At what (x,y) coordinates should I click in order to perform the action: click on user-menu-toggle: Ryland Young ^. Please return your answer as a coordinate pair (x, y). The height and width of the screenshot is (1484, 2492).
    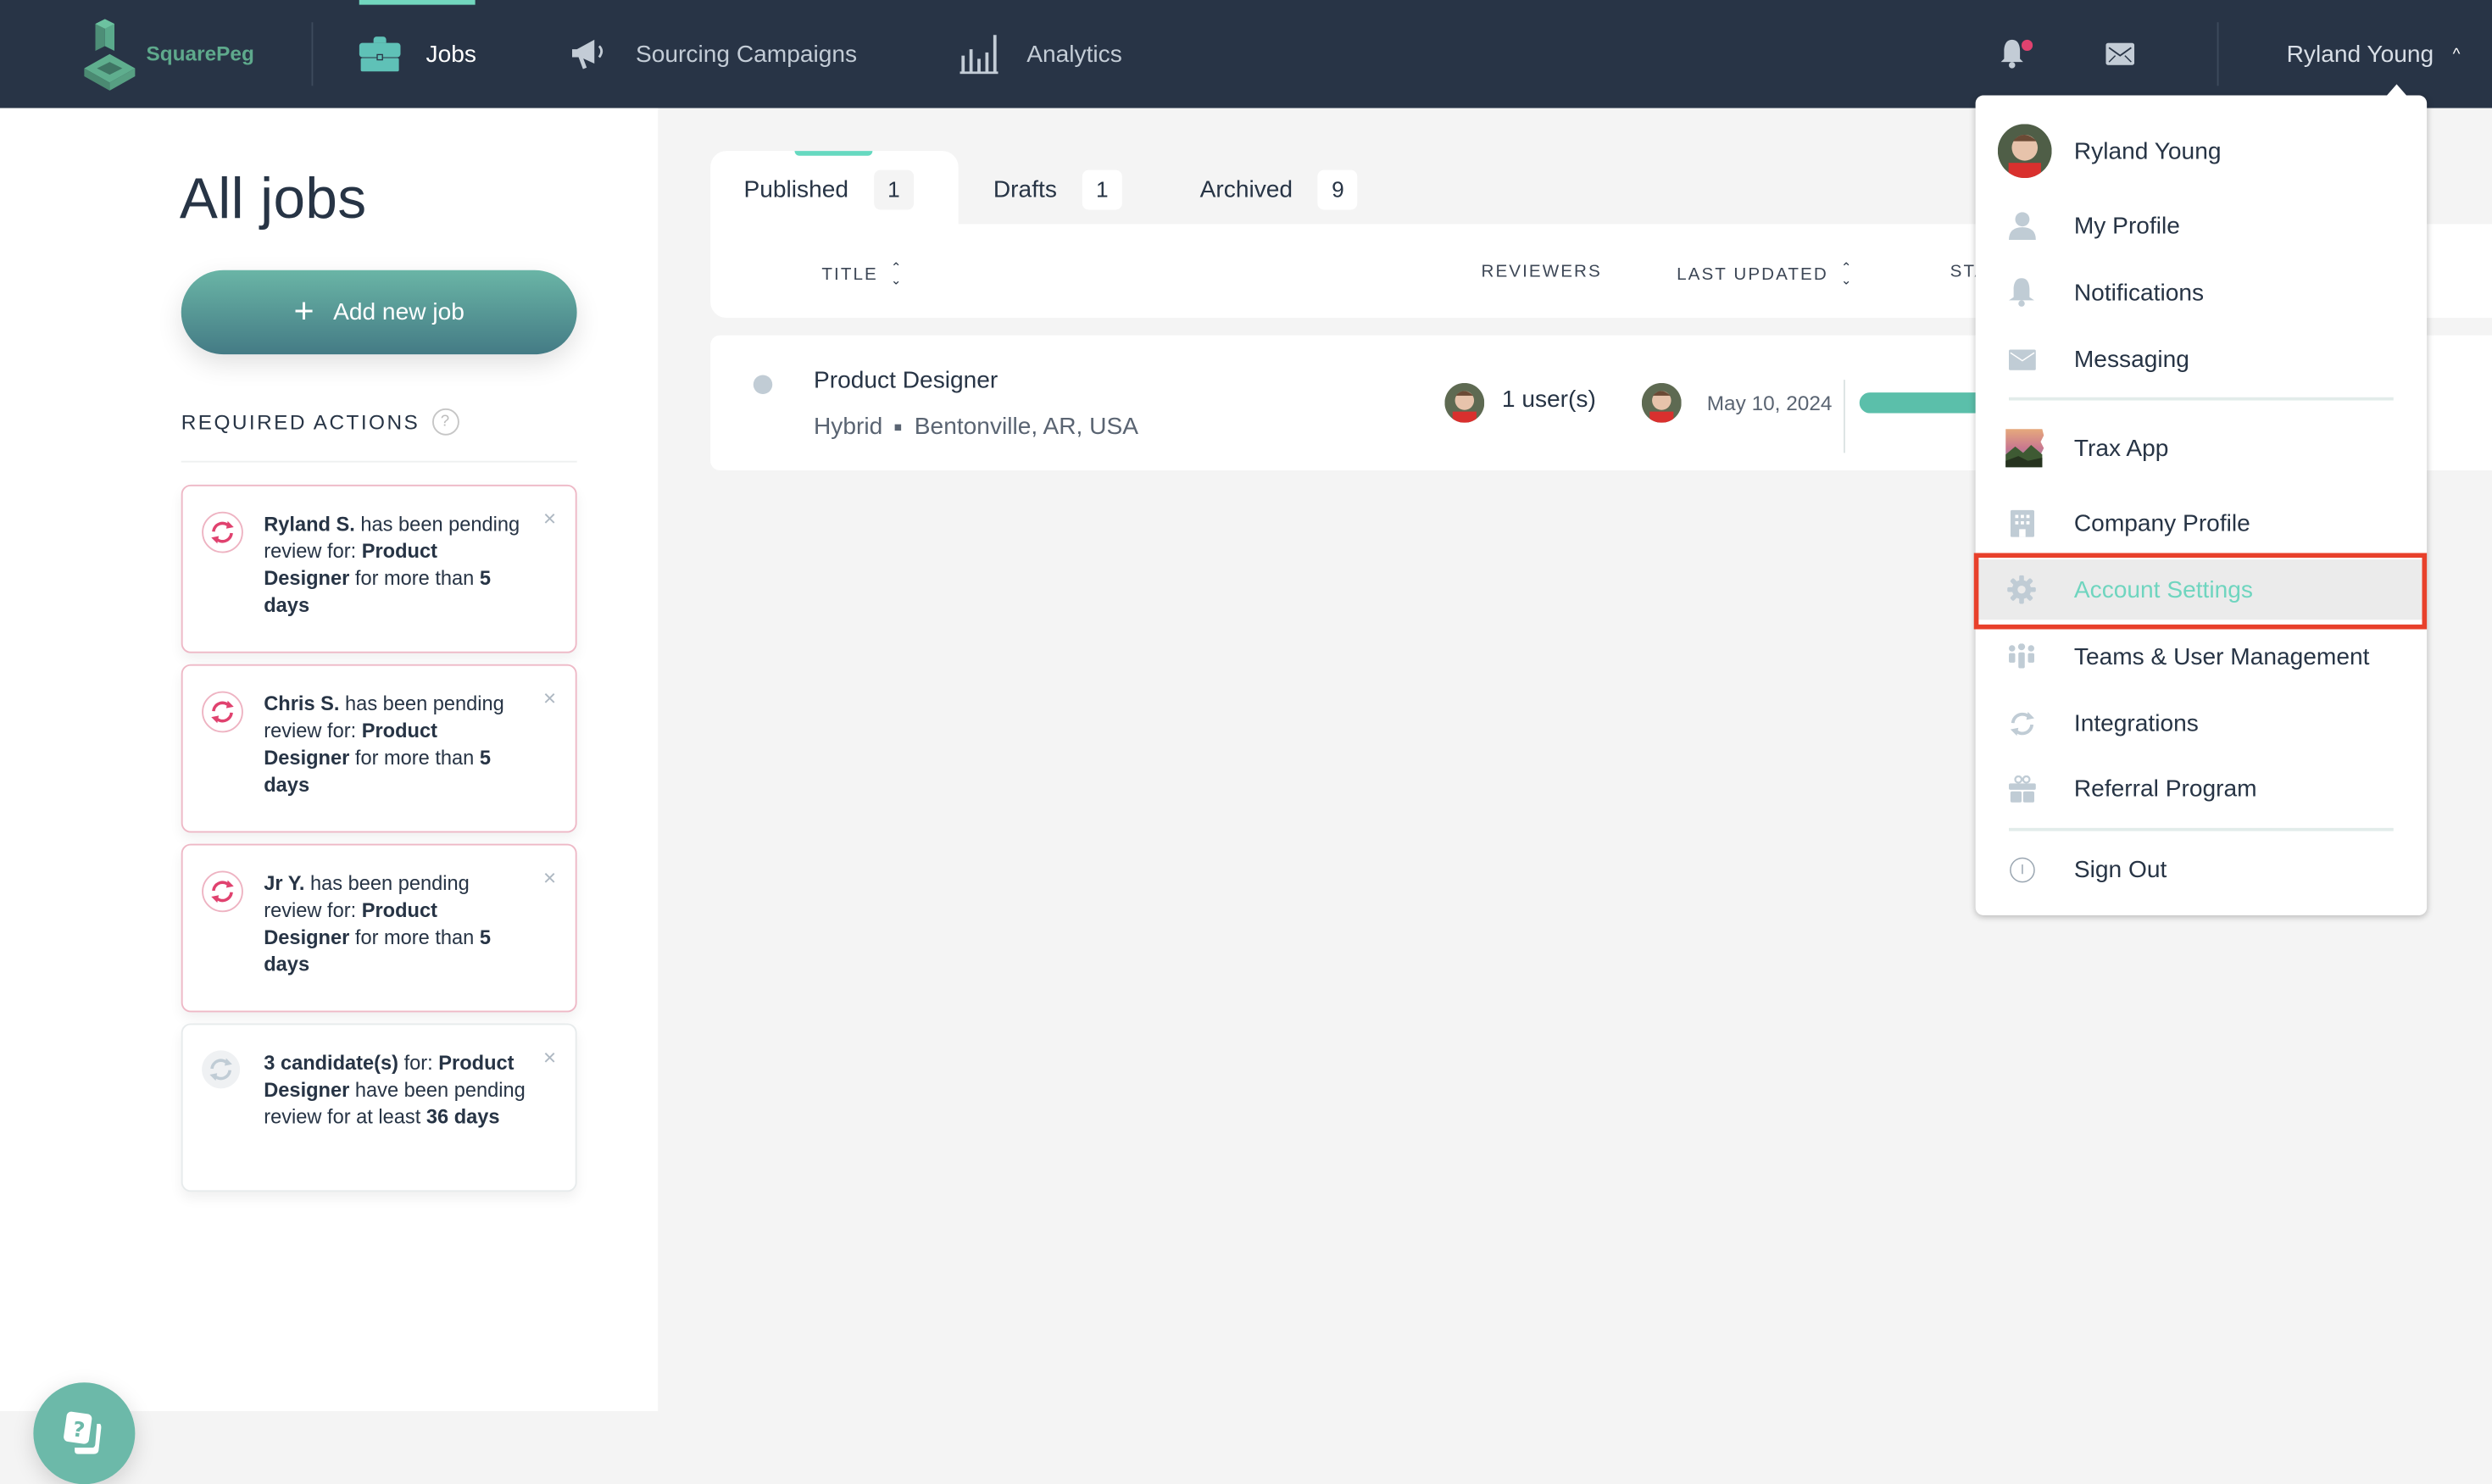
    Looking at the image, I should click on (2374, 54).